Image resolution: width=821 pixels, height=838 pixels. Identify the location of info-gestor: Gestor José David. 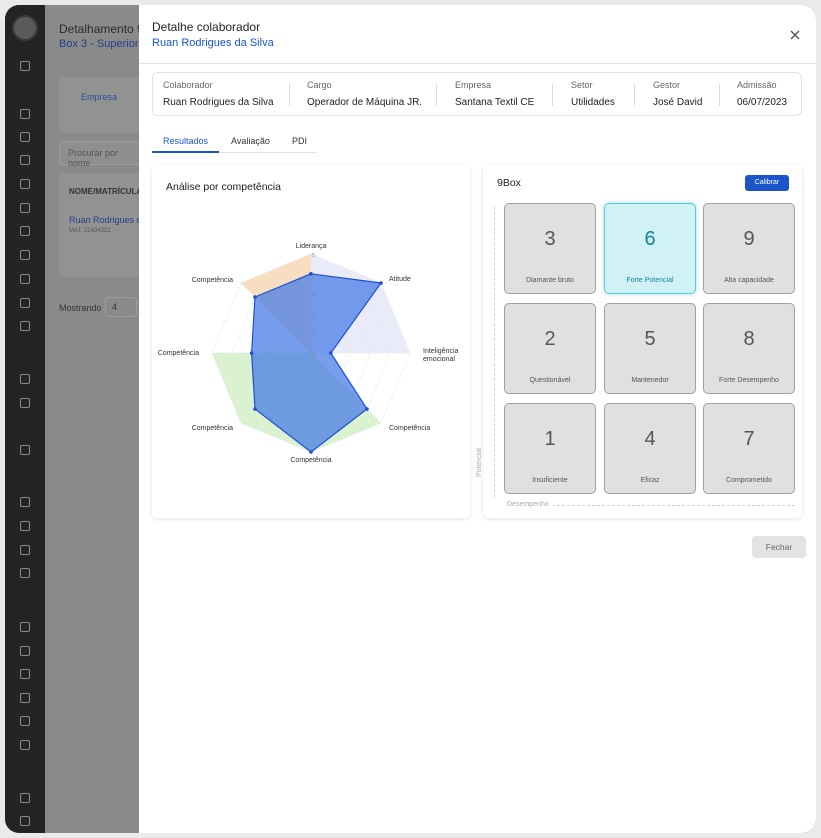
(677, 94).